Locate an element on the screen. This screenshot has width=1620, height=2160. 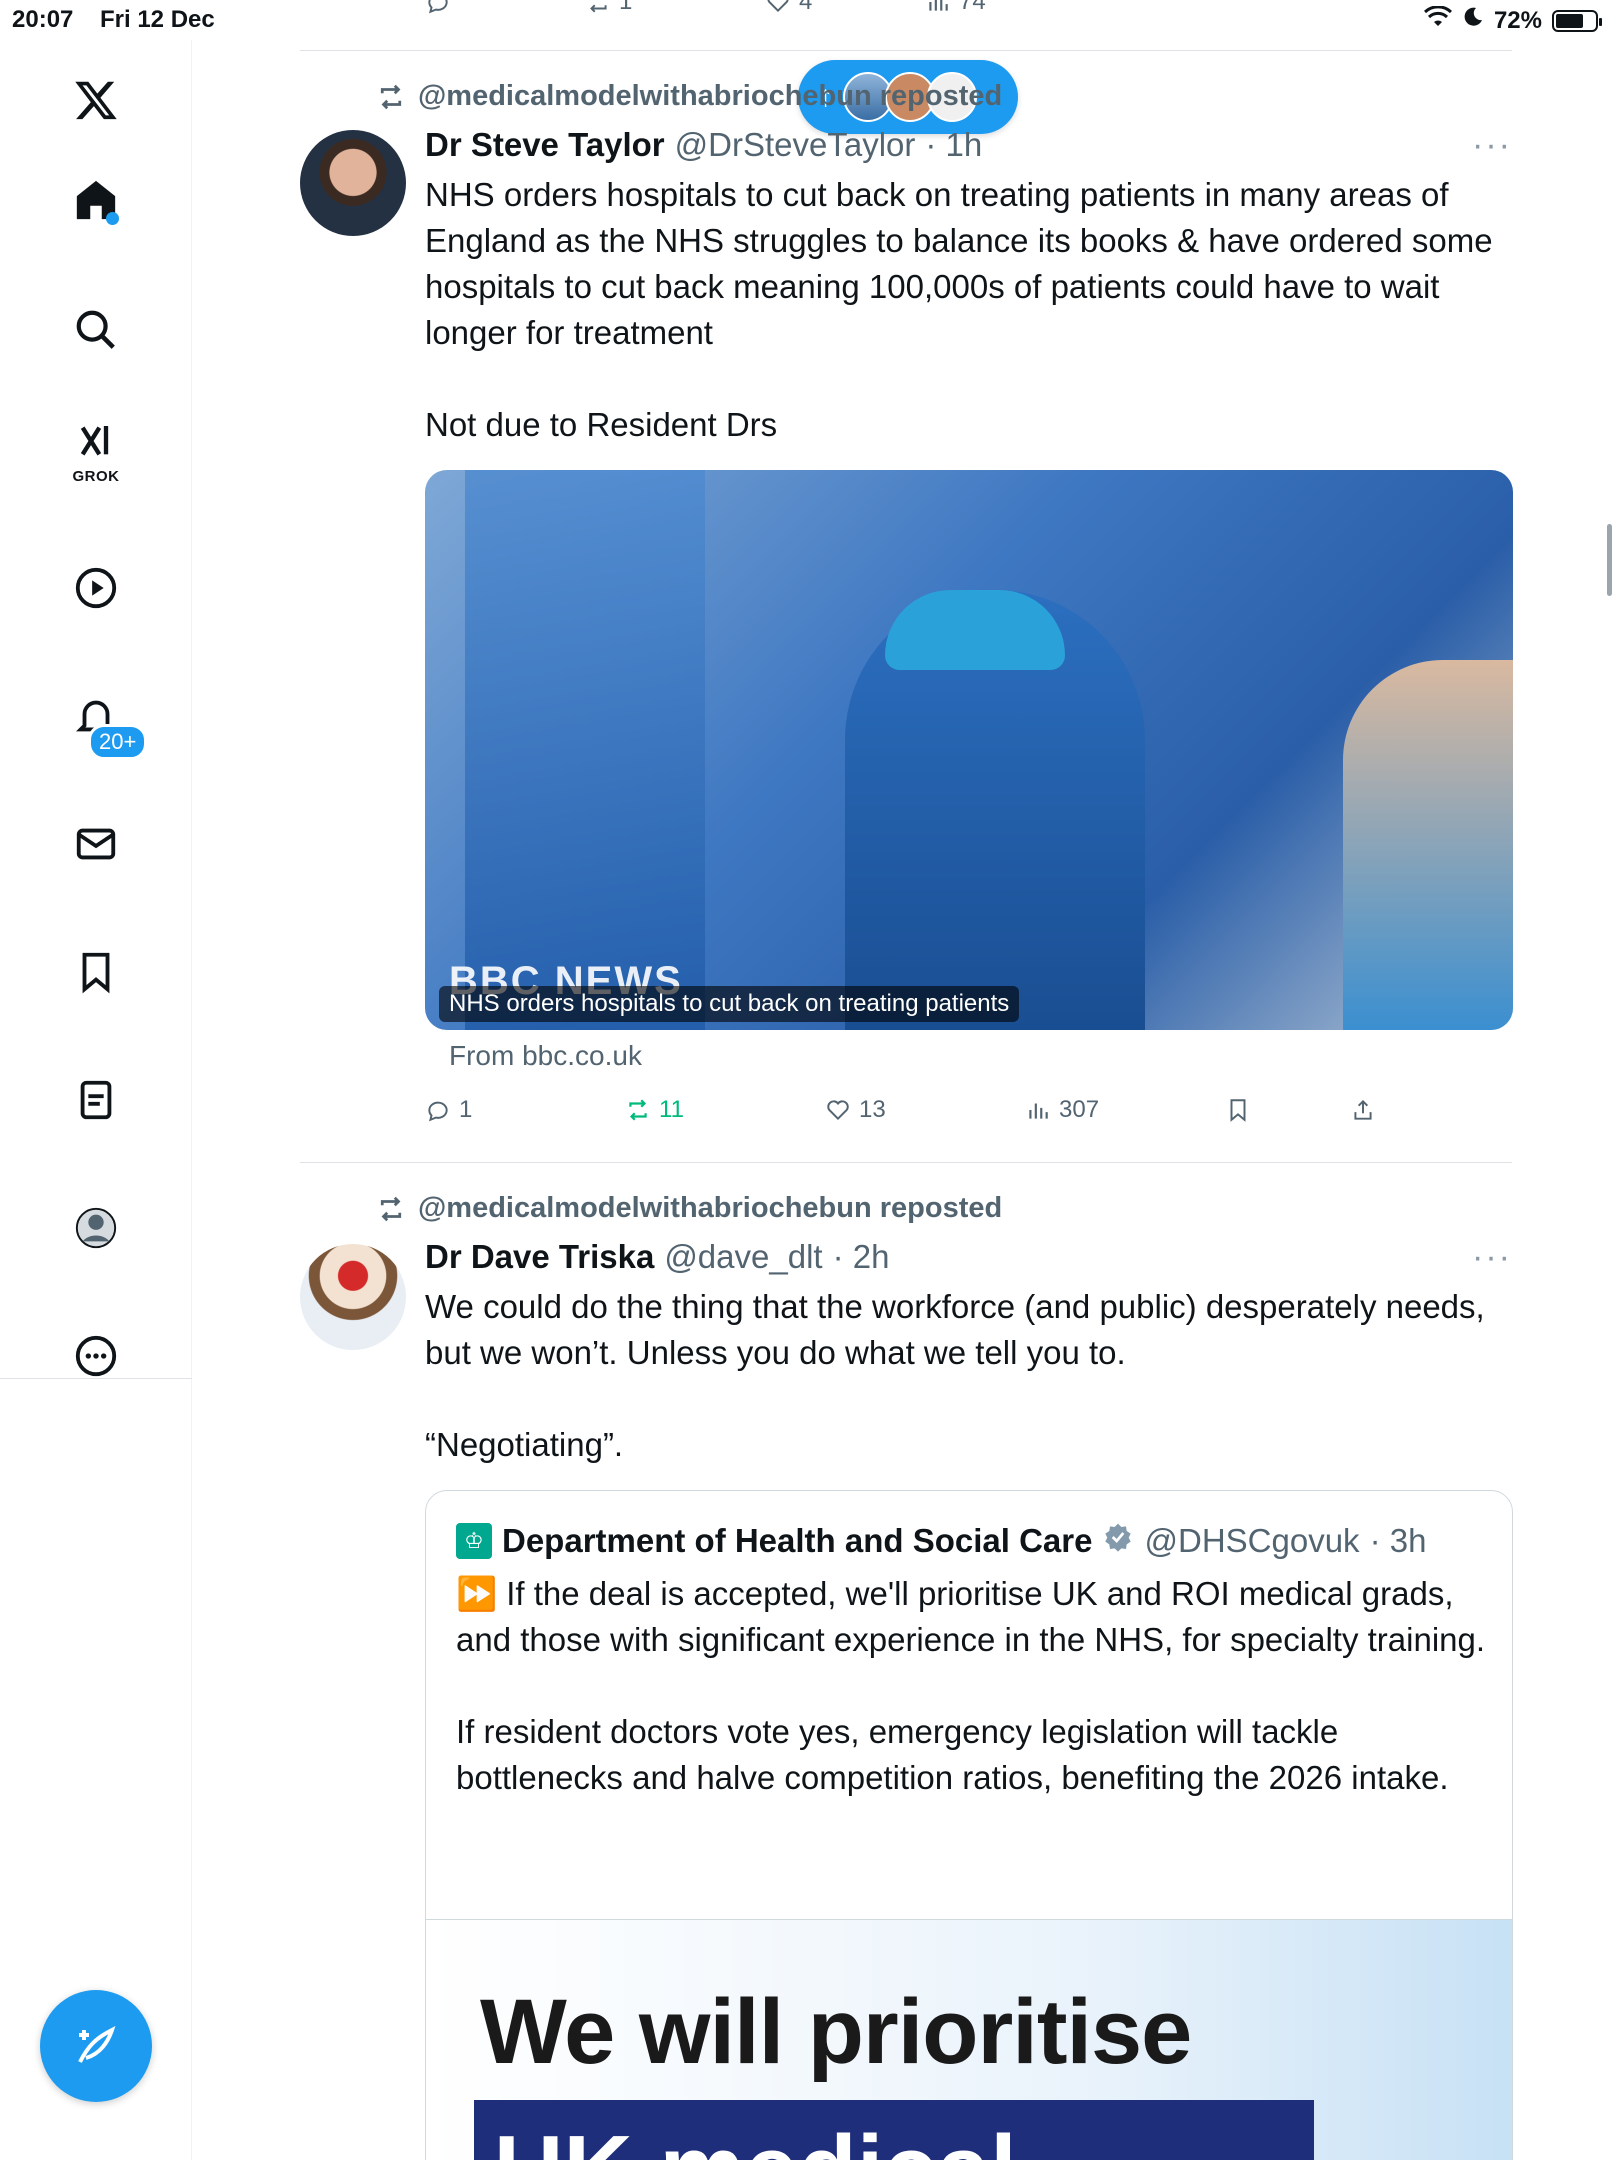
sidebar-divider is located at coordinates (96, 1378).